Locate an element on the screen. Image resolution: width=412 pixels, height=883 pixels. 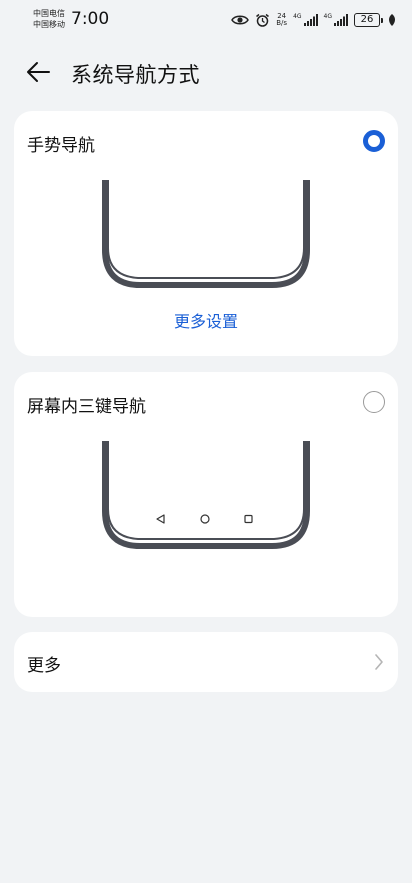
signal-1-label: 4G is located at coordinates (297, 16).